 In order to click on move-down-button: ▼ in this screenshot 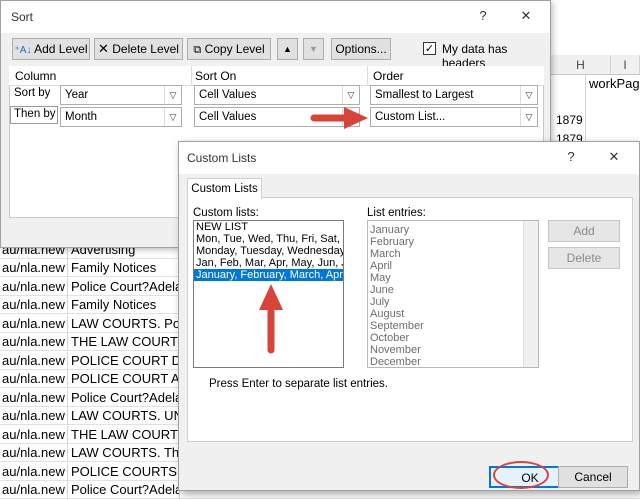, I will do `click(313, 49)`.